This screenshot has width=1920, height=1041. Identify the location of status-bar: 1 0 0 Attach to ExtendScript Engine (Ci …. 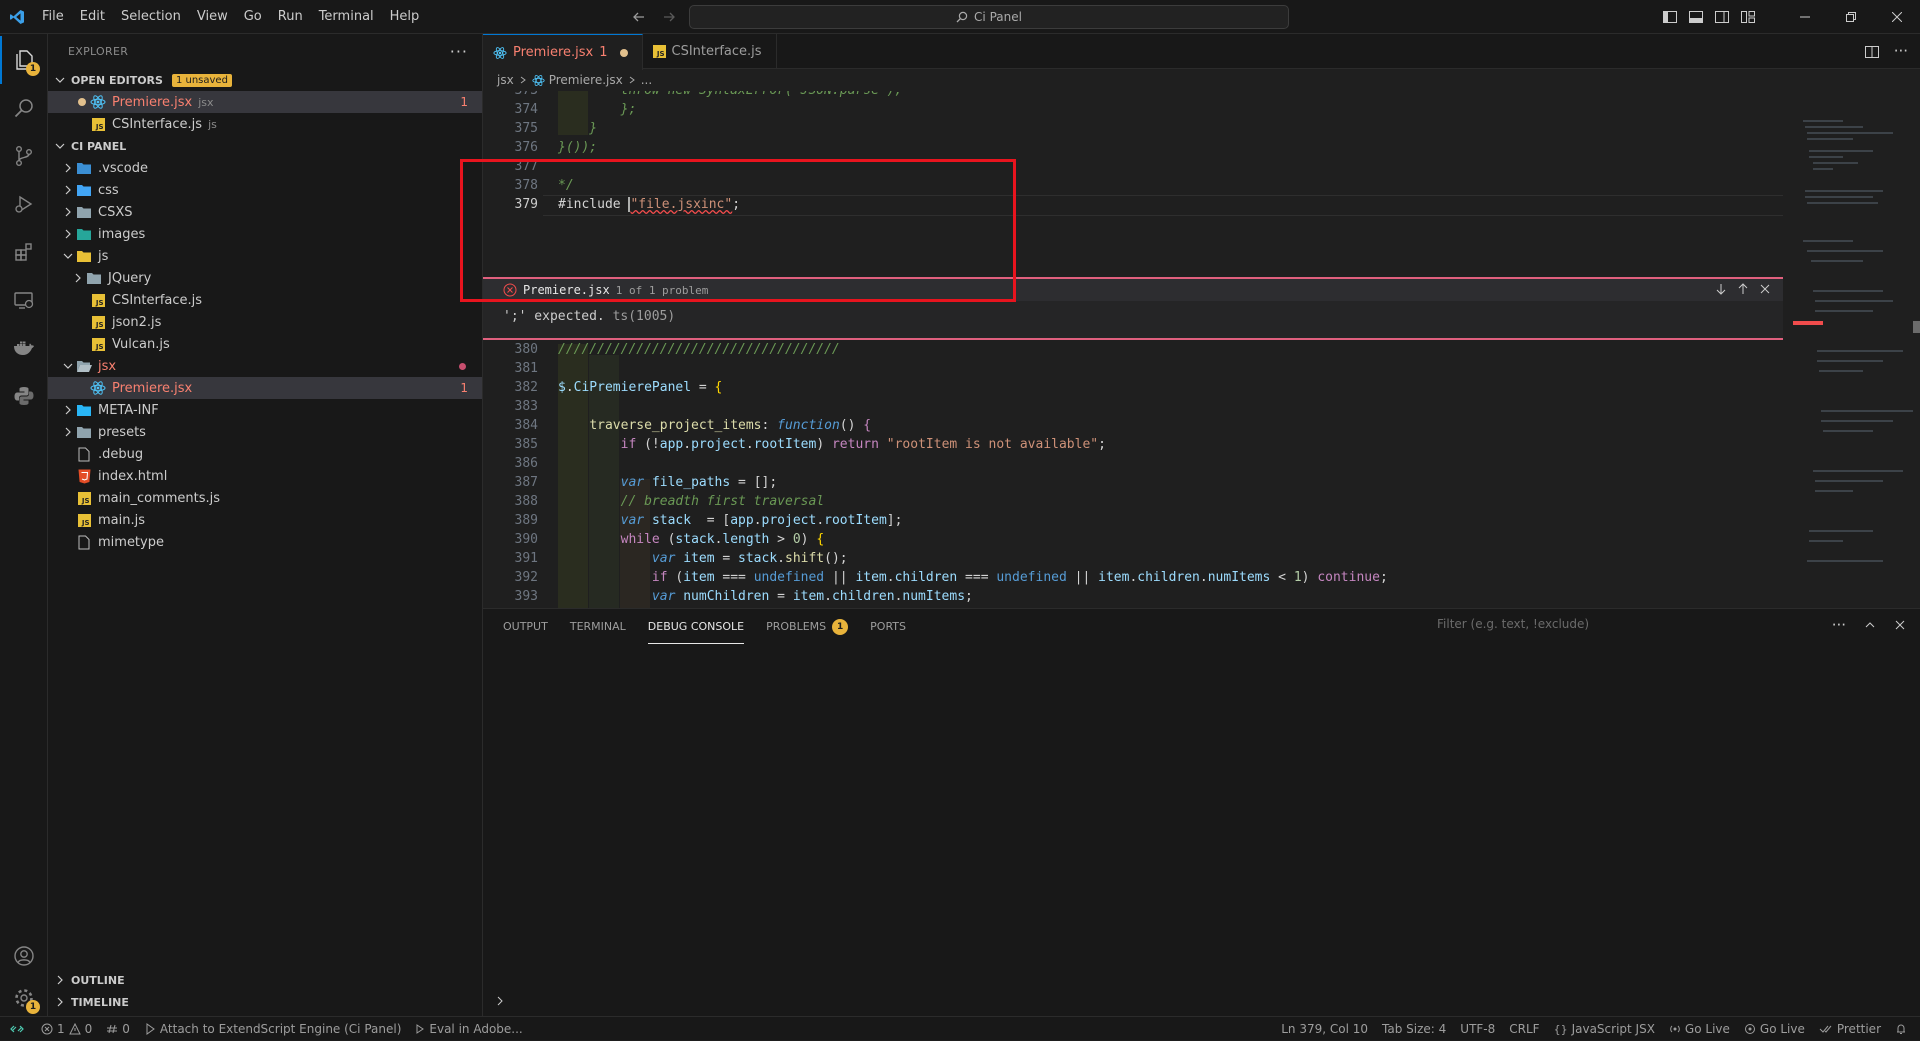
(960, 1028).